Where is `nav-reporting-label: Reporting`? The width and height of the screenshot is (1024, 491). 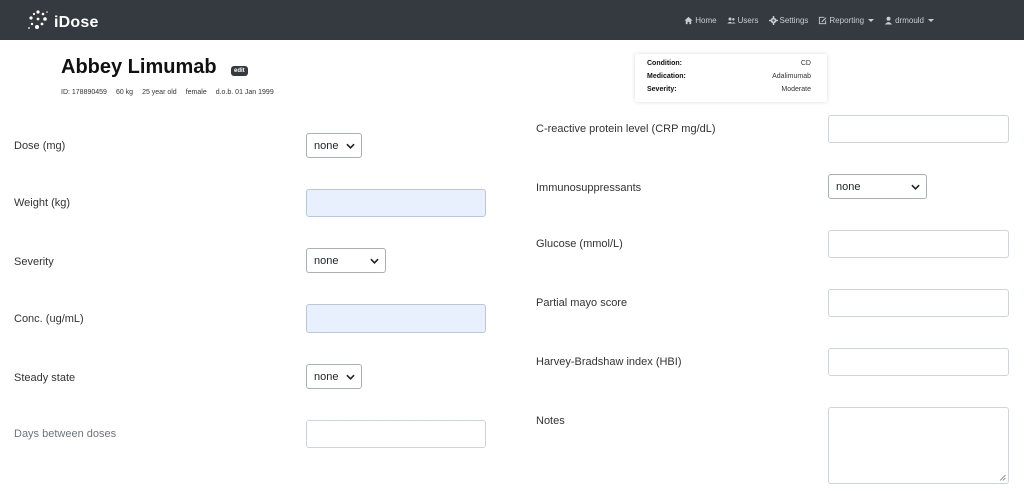 nav-reporting-label: Reporting is located at coordinates (847, 20).